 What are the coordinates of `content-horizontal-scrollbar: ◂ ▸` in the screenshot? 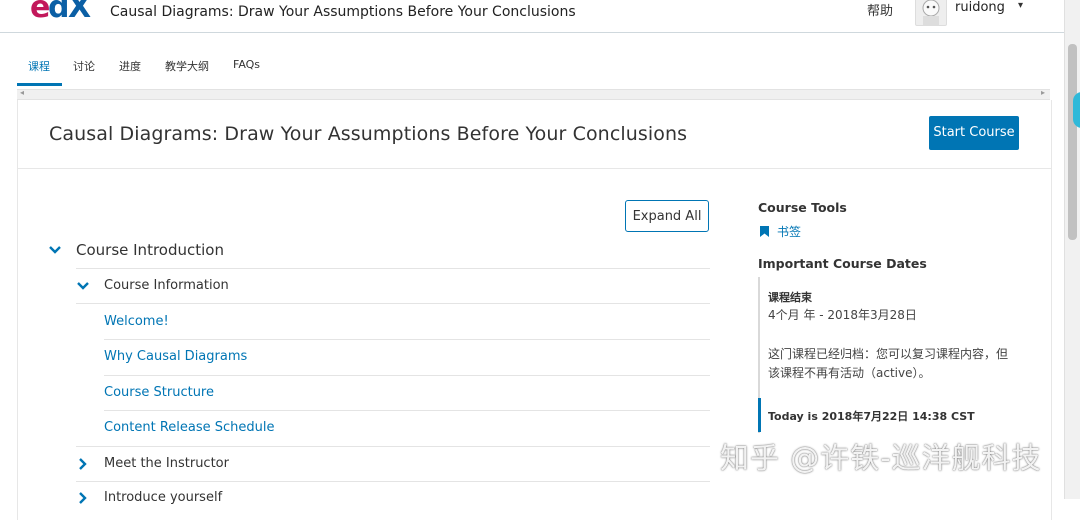 It's located at (533, 94).